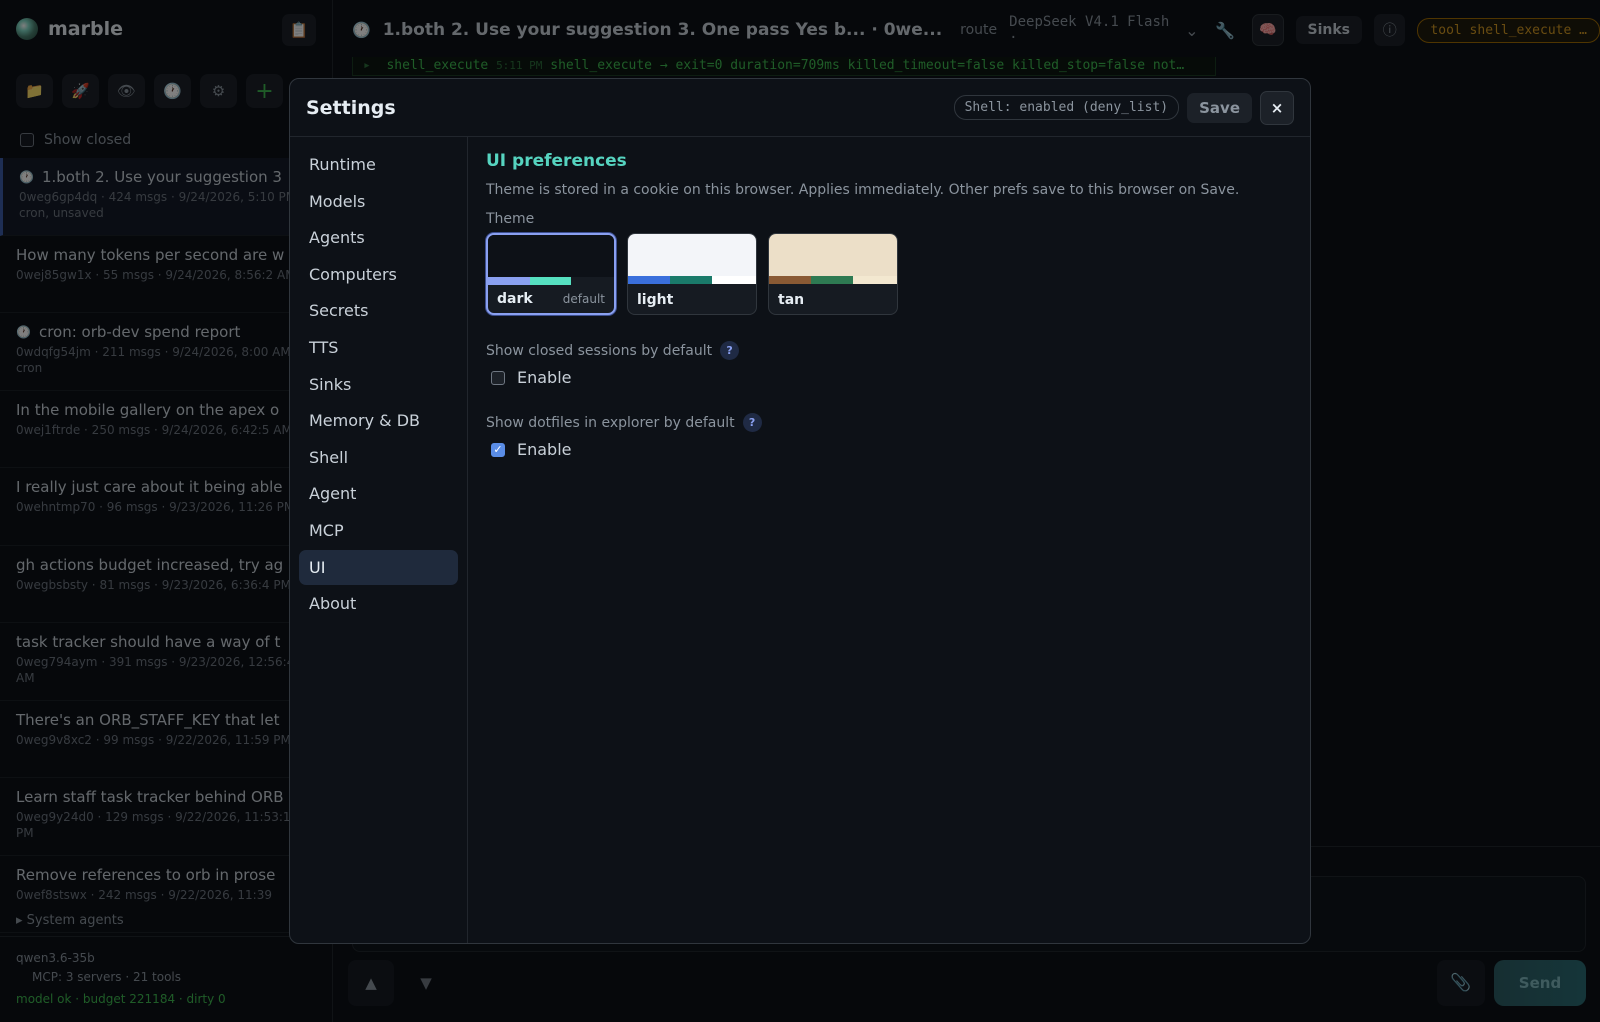 This screenshot has height=1022, width=1600. I want to click on close-icon: ×, so click(1277, 107).